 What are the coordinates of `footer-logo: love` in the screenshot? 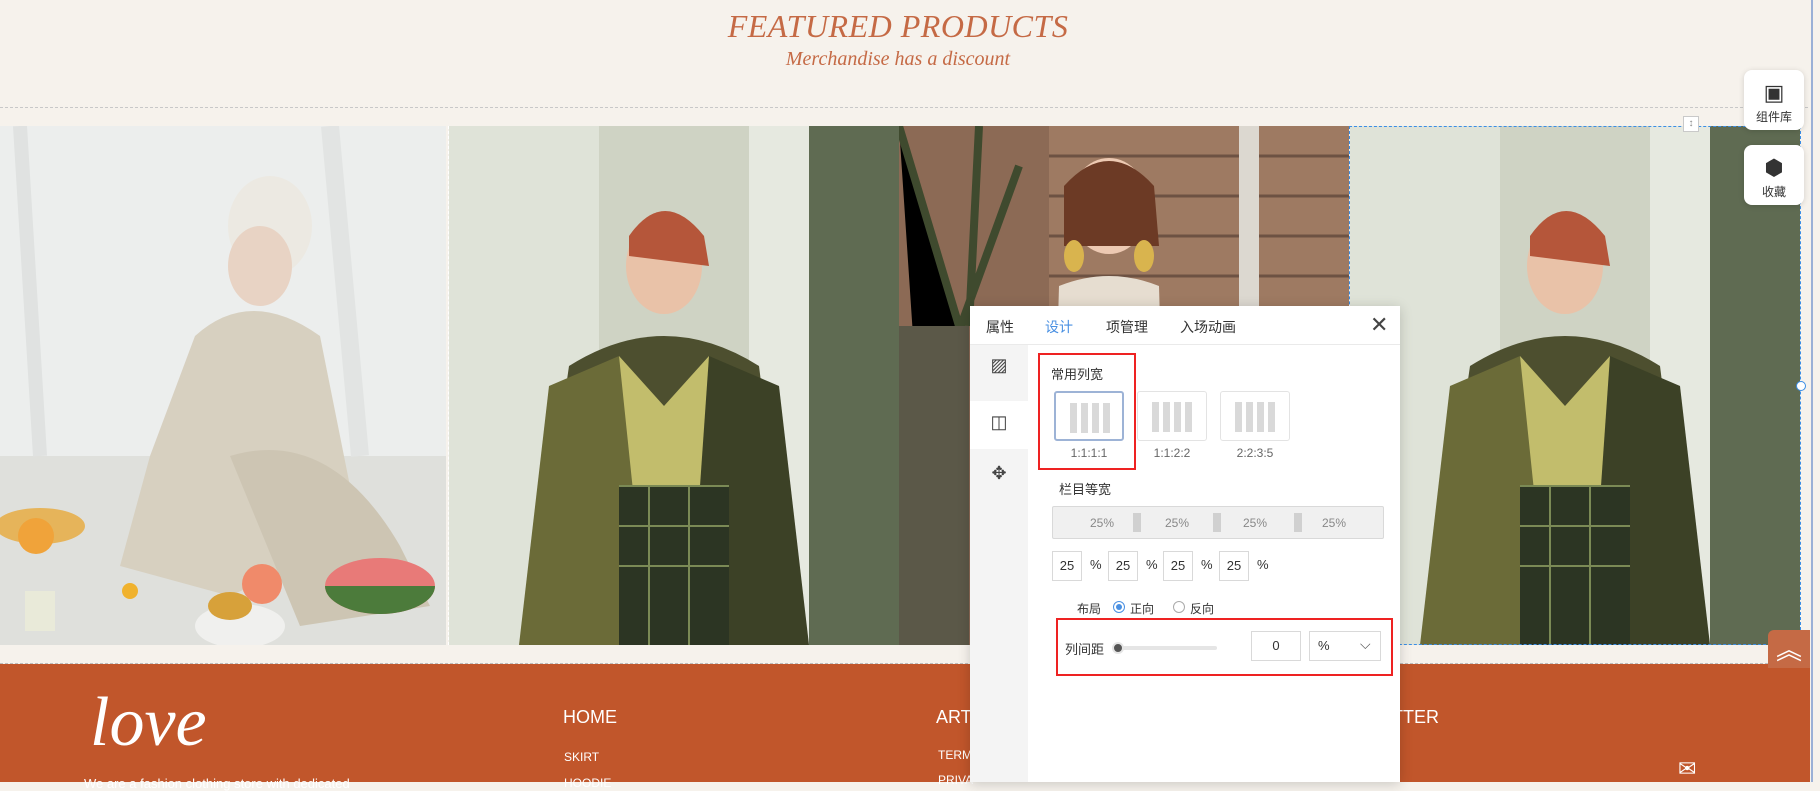 It's located at (148, 723).